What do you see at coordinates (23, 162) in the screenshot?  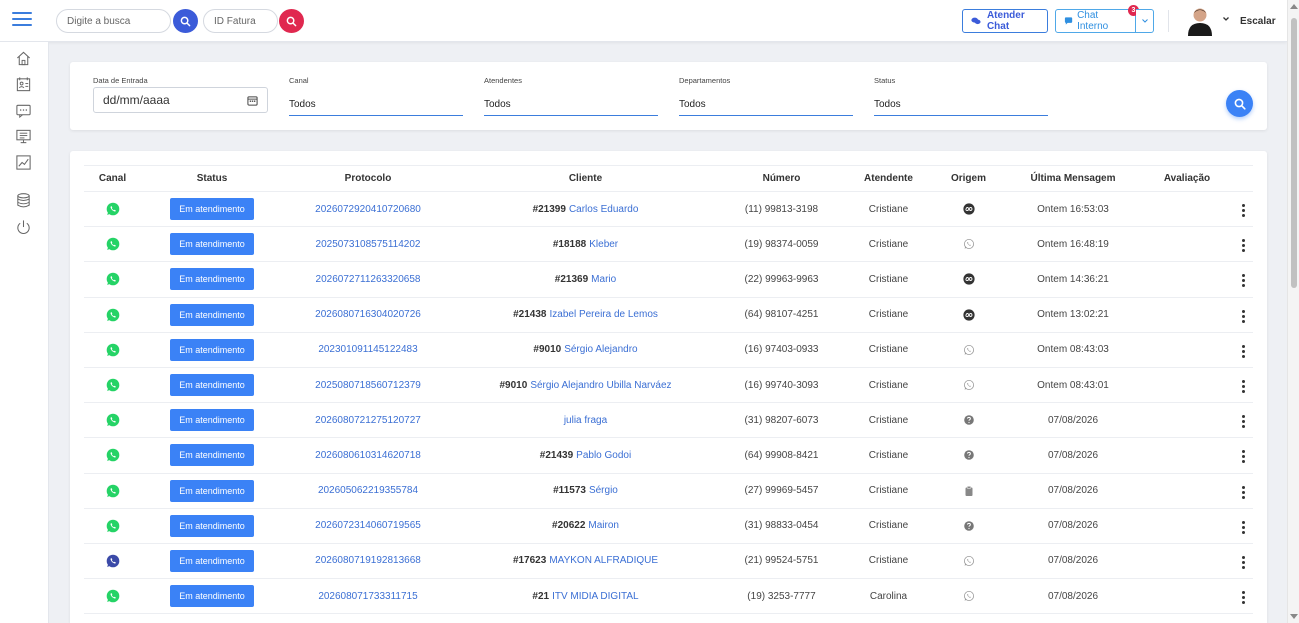 I see `chart-icon` at bounding box center [23, 162].